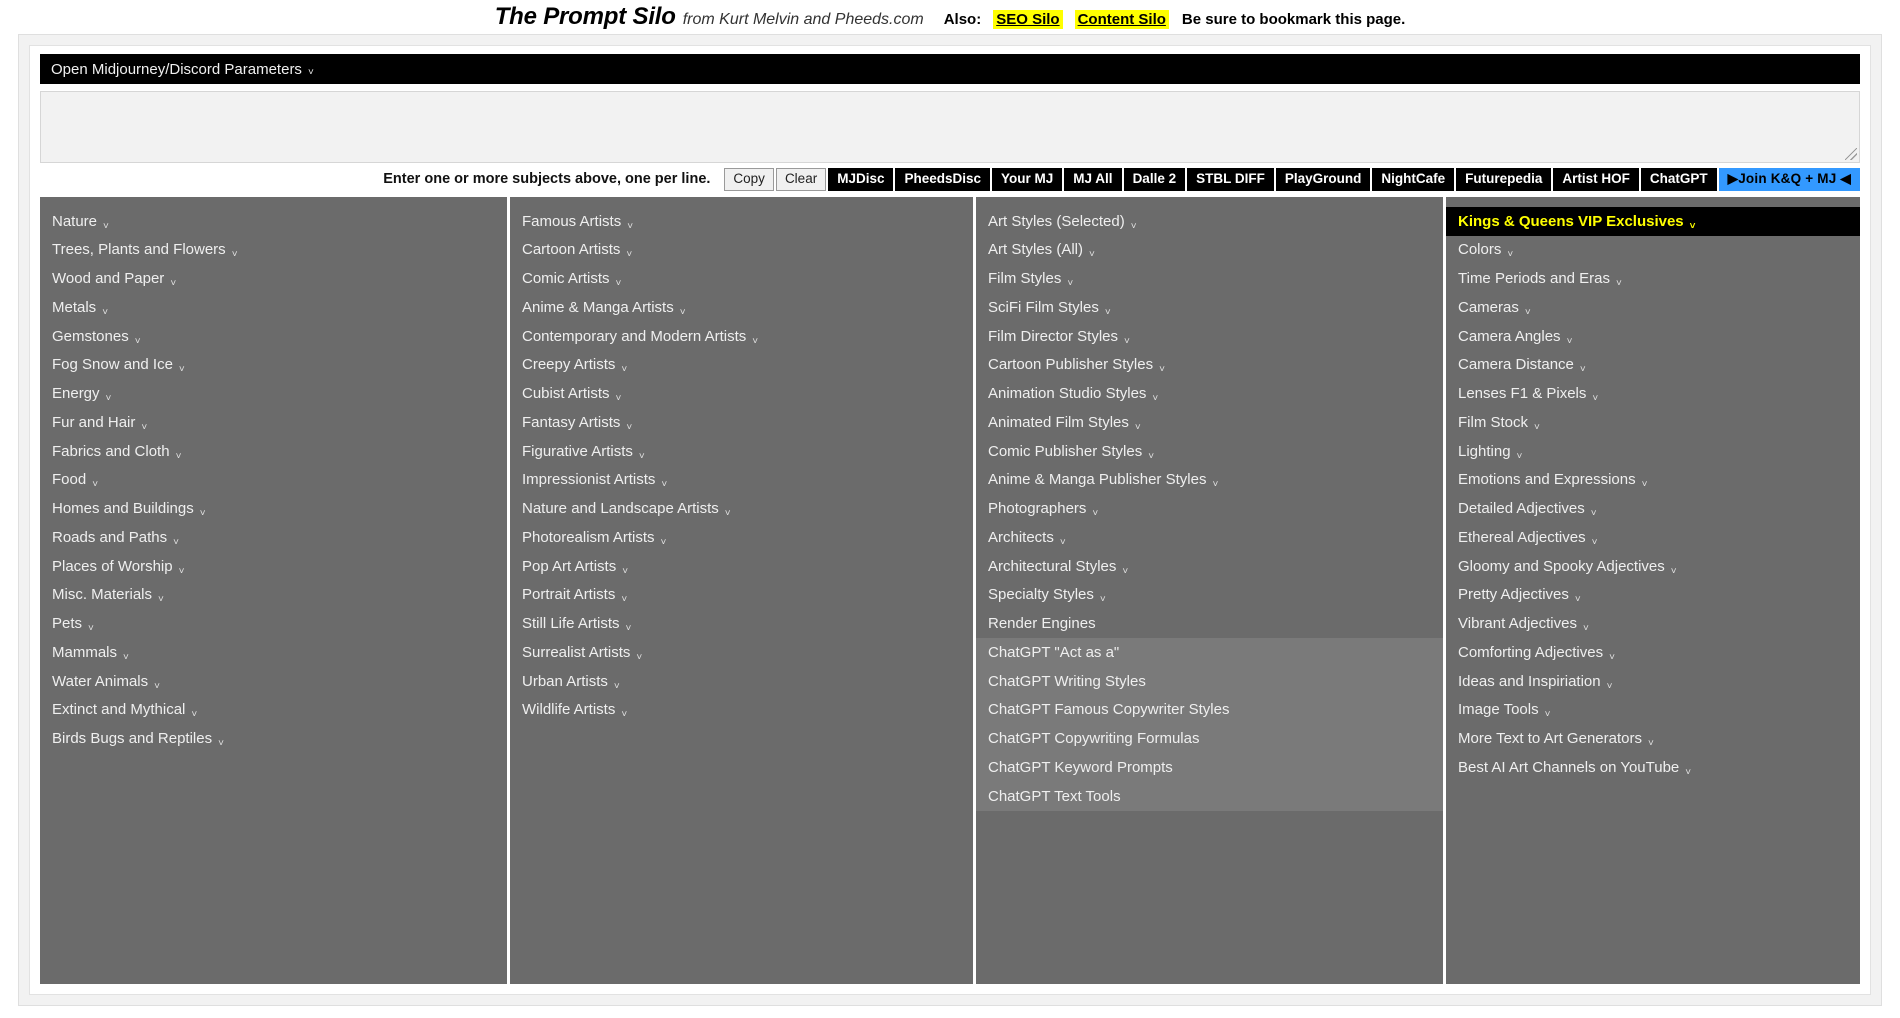  Describe the element at coordinates (801, 179) in the screenshot. I see `clear-button: Clear` at that location.